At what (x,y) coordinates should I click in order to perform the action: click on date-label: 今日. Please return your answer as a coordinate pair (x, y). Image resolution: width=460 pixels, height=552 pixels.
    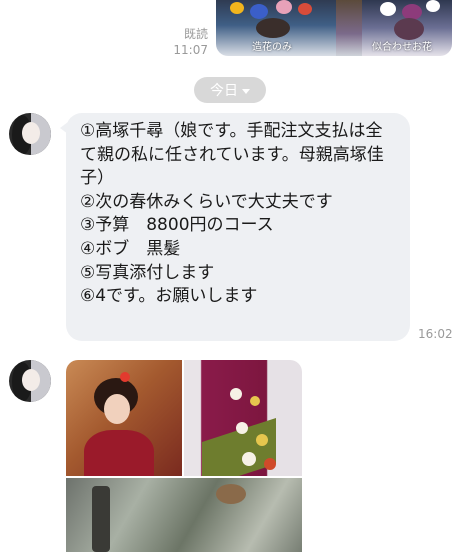
    Looking at the image, I should click on (224, 91).